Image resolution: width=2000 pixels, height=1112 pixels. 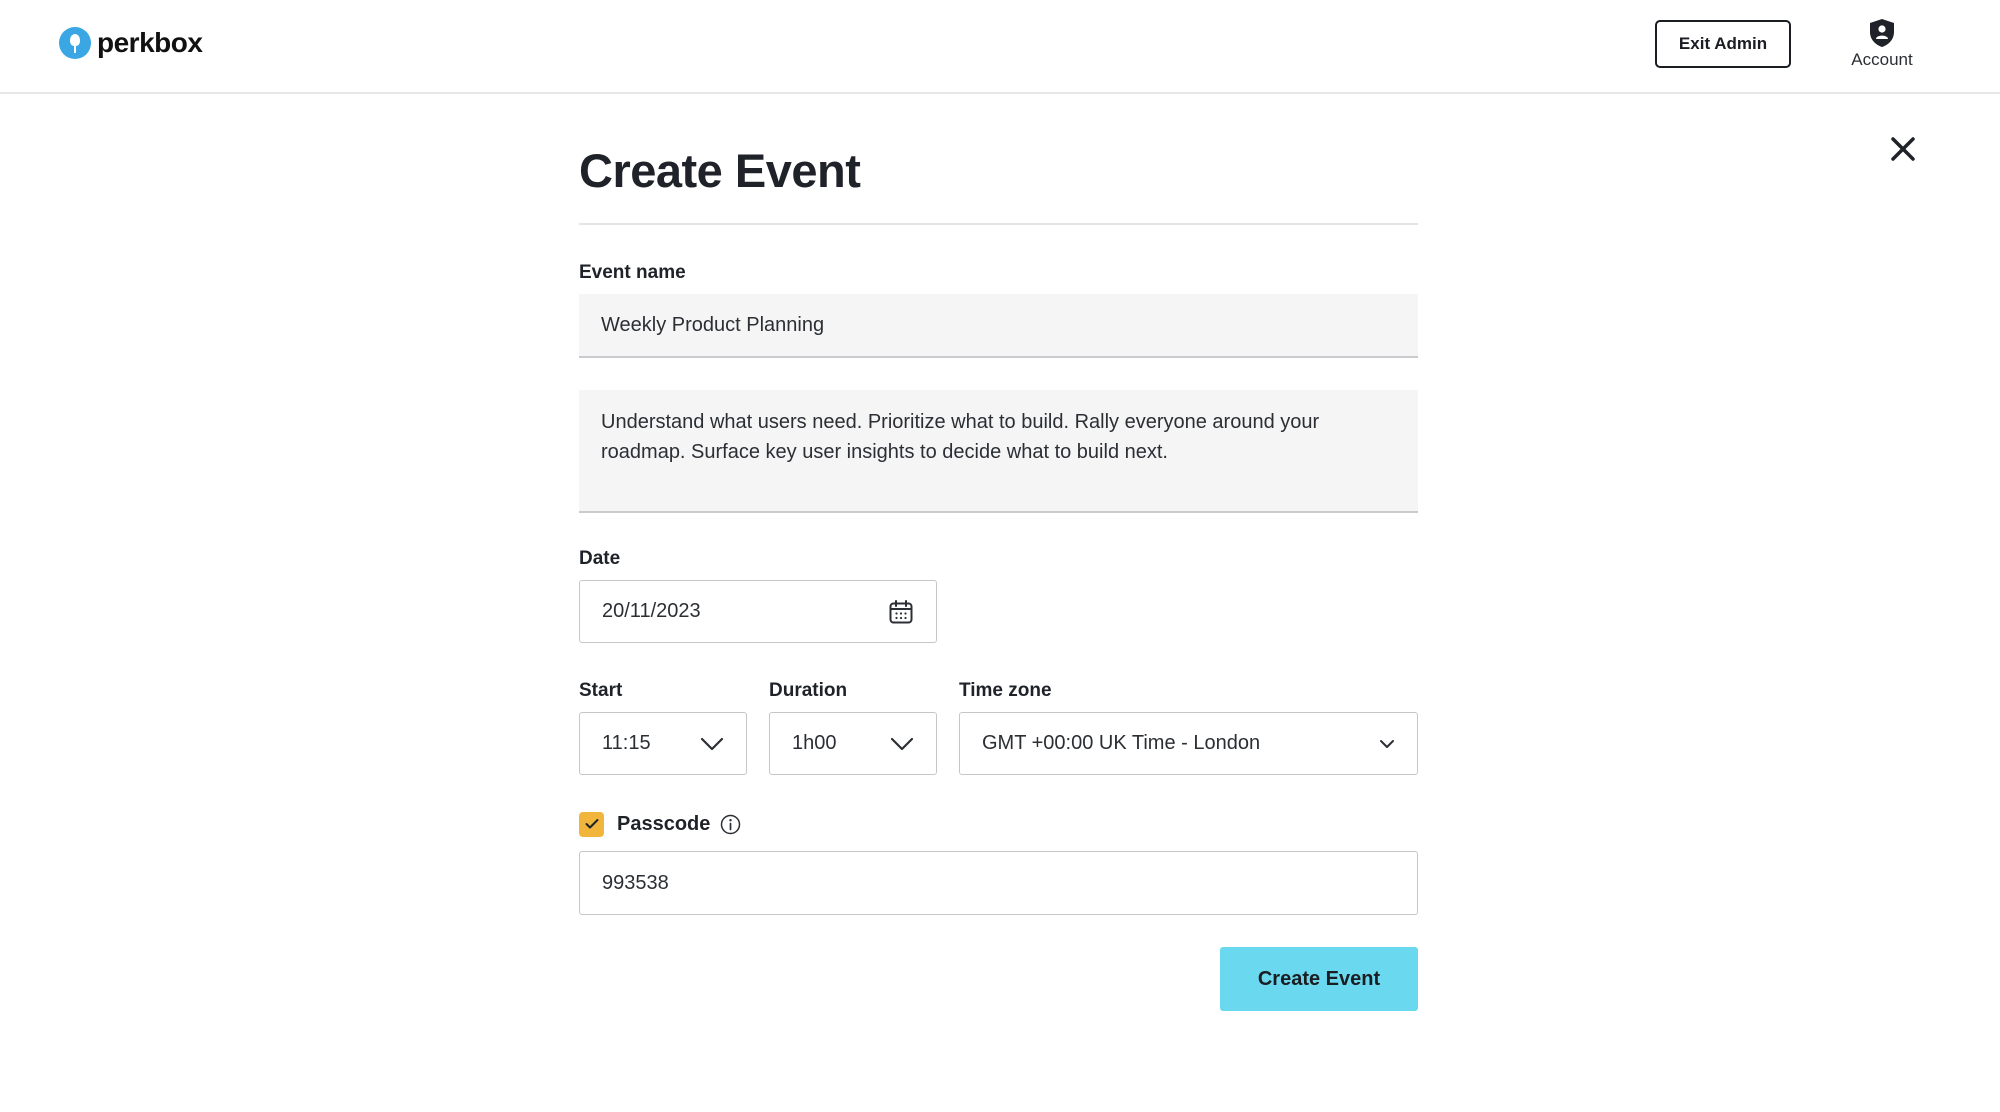 I want to click on title-divider, so click(x=998, y=224).